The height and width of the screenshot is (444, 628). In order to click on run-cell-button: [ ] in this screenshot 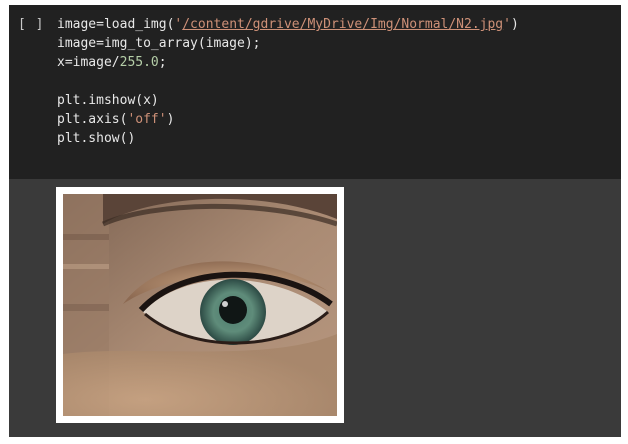, I will do `click(31, 24)`.